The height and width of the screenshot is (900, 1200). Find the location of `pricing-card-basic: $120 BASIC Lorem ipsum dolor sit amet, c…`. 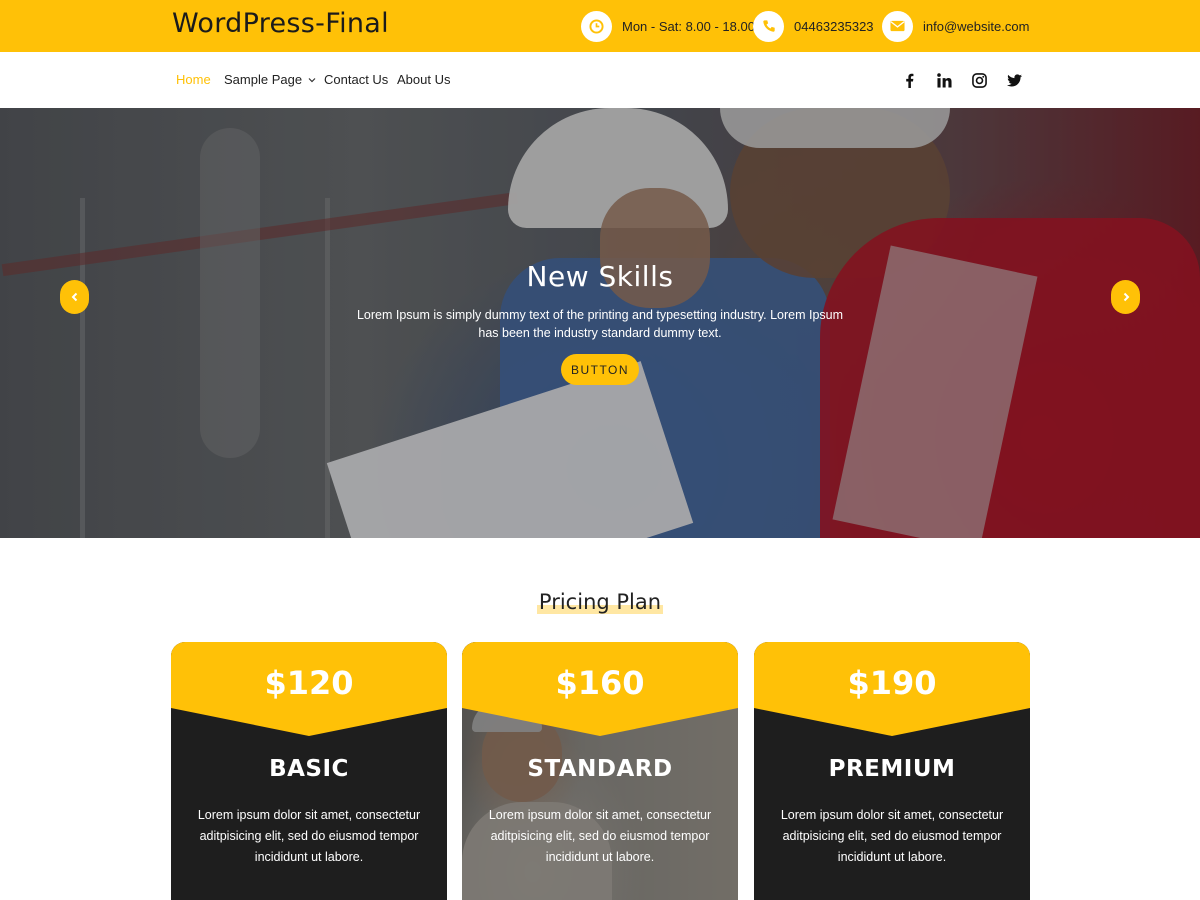

pricing-card-basic: $120 BASIC Lorem ipsum dolor sit amet, c… is located at coordinates (309, 771).